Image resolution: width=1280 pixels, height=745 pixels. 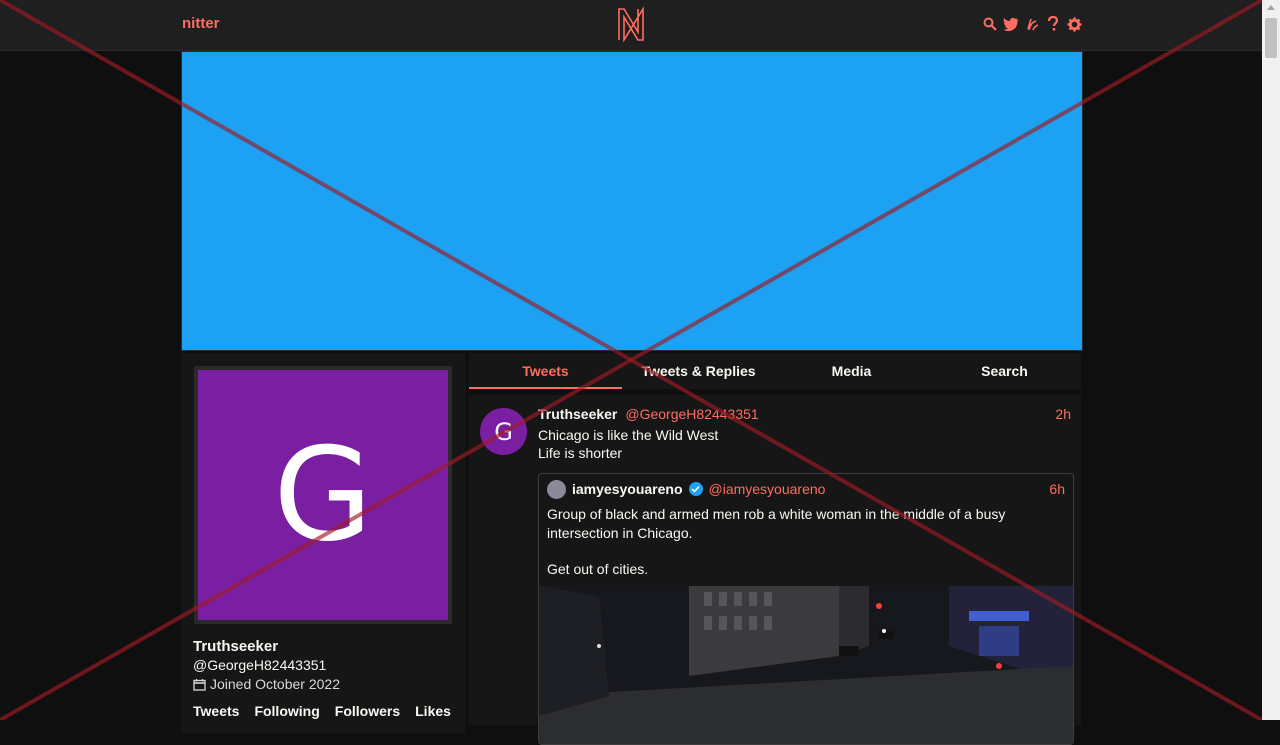 I want to click on tab-tweets: Tweets, so click(x=545, y=371).